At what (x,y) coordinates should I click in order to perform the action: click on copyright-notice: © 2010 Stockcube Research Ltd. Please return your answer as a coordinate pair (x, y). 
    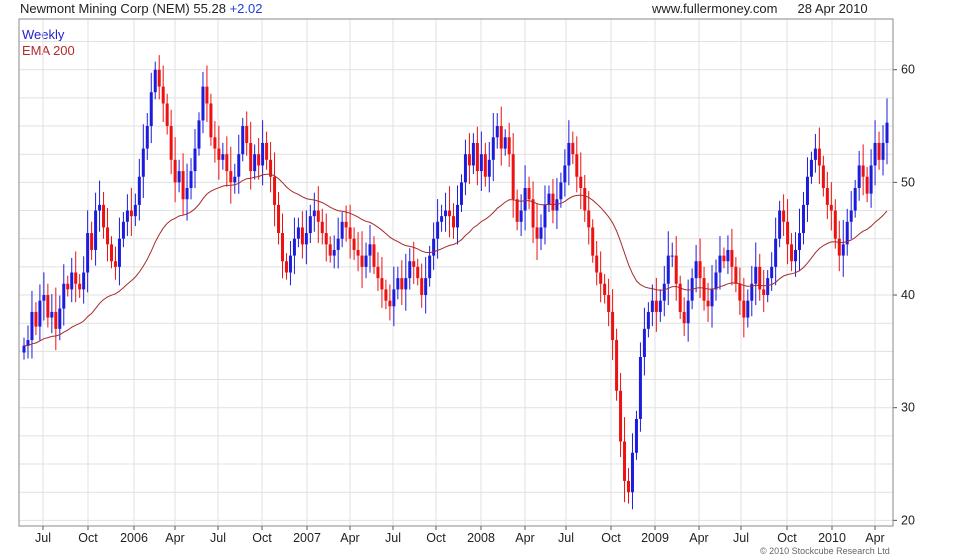
    Looking at the image, I should click on (825, 551).